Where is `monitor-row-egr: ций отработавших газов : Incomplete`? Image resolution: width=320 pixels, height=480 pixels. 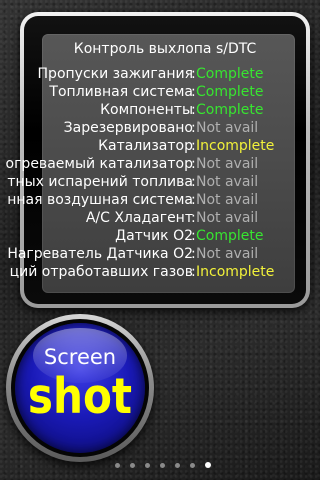 monitor-row-egr: ций отработавших газов : Incomplete is located at coordinates (142, 272).